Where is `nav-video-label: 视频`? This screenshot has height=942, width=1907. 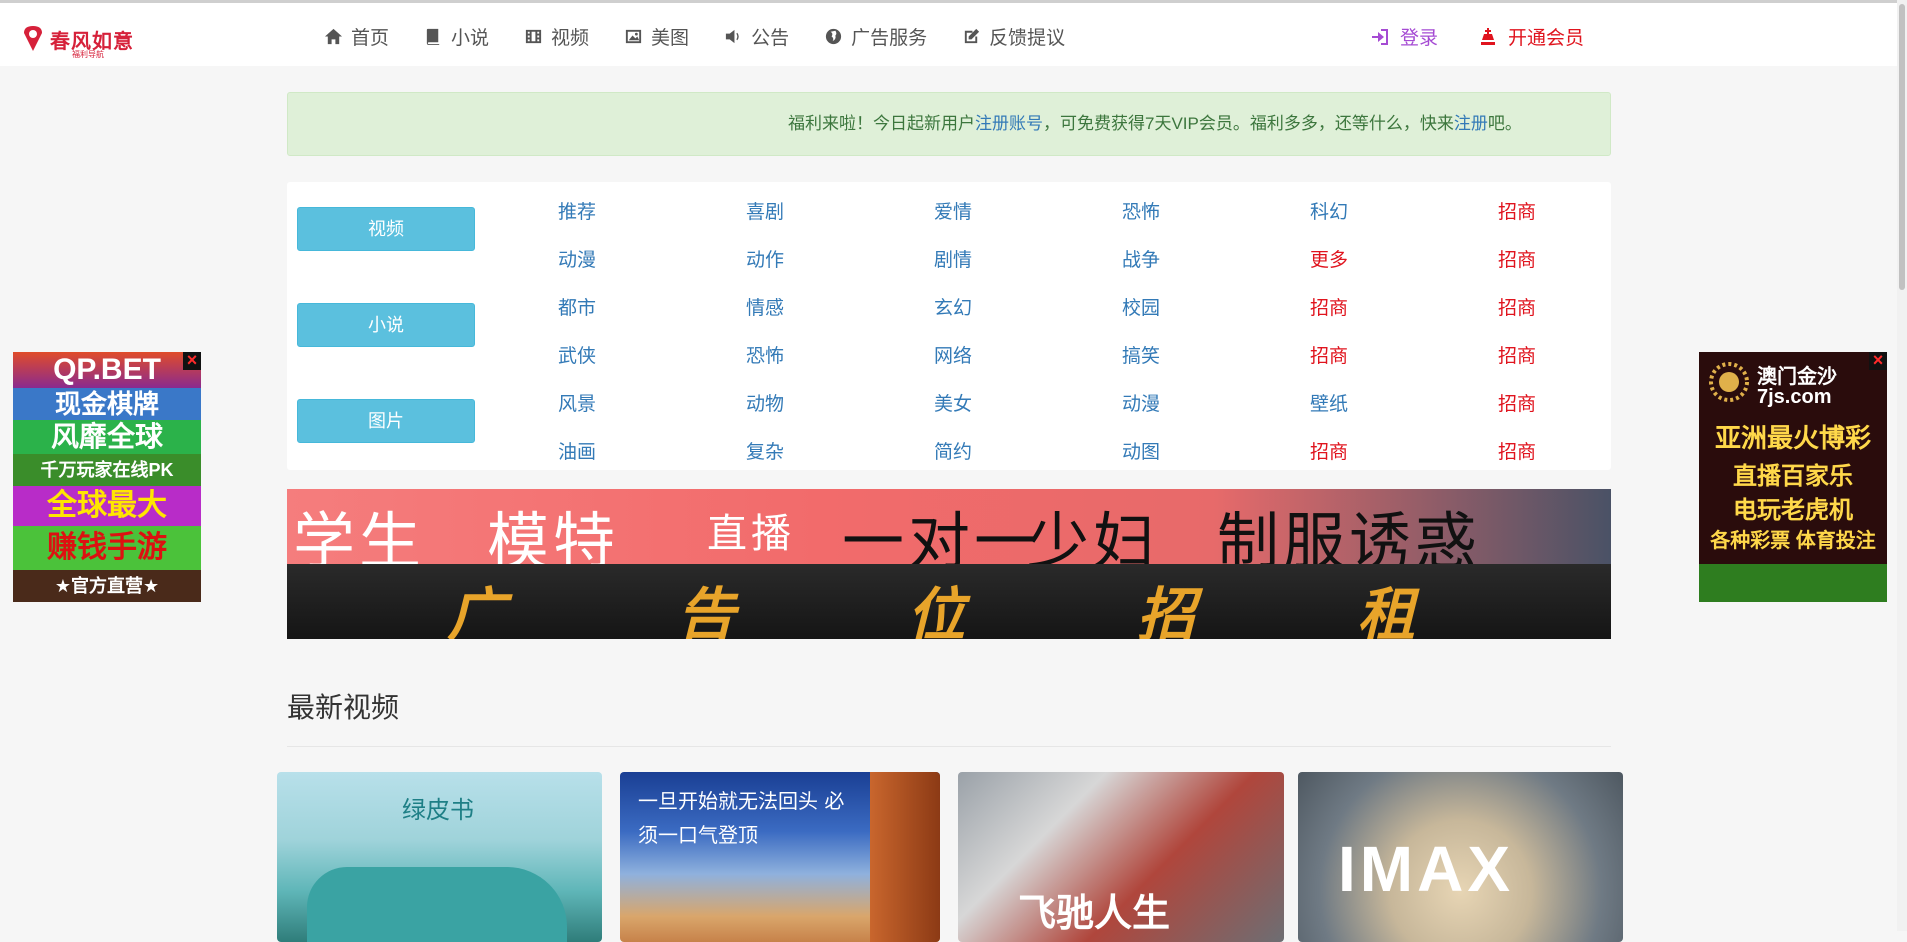 nav-video-label: 视频 is located at coordinates (570, 38).